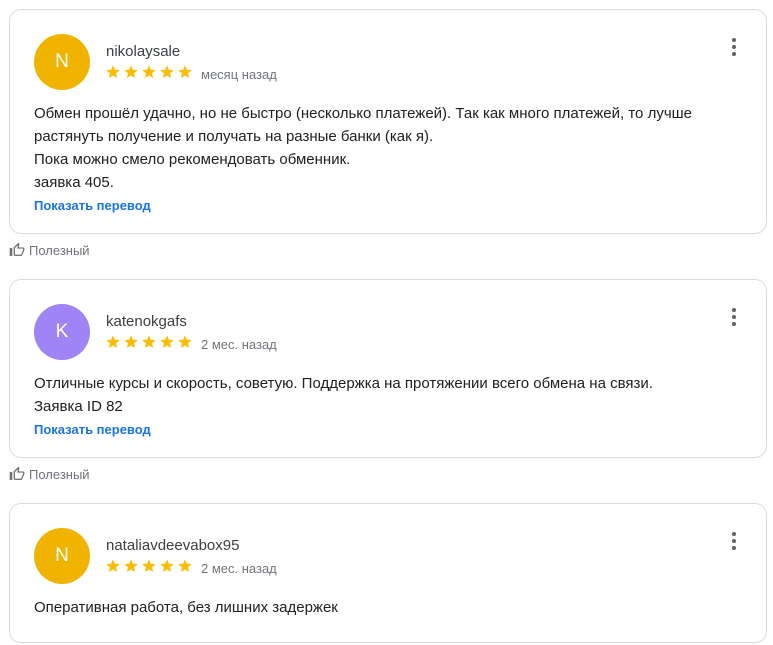  Describe the element at coordinates (78, 406) in the screenshot. I see `review-text-line: Заявка ID 82` at that location.